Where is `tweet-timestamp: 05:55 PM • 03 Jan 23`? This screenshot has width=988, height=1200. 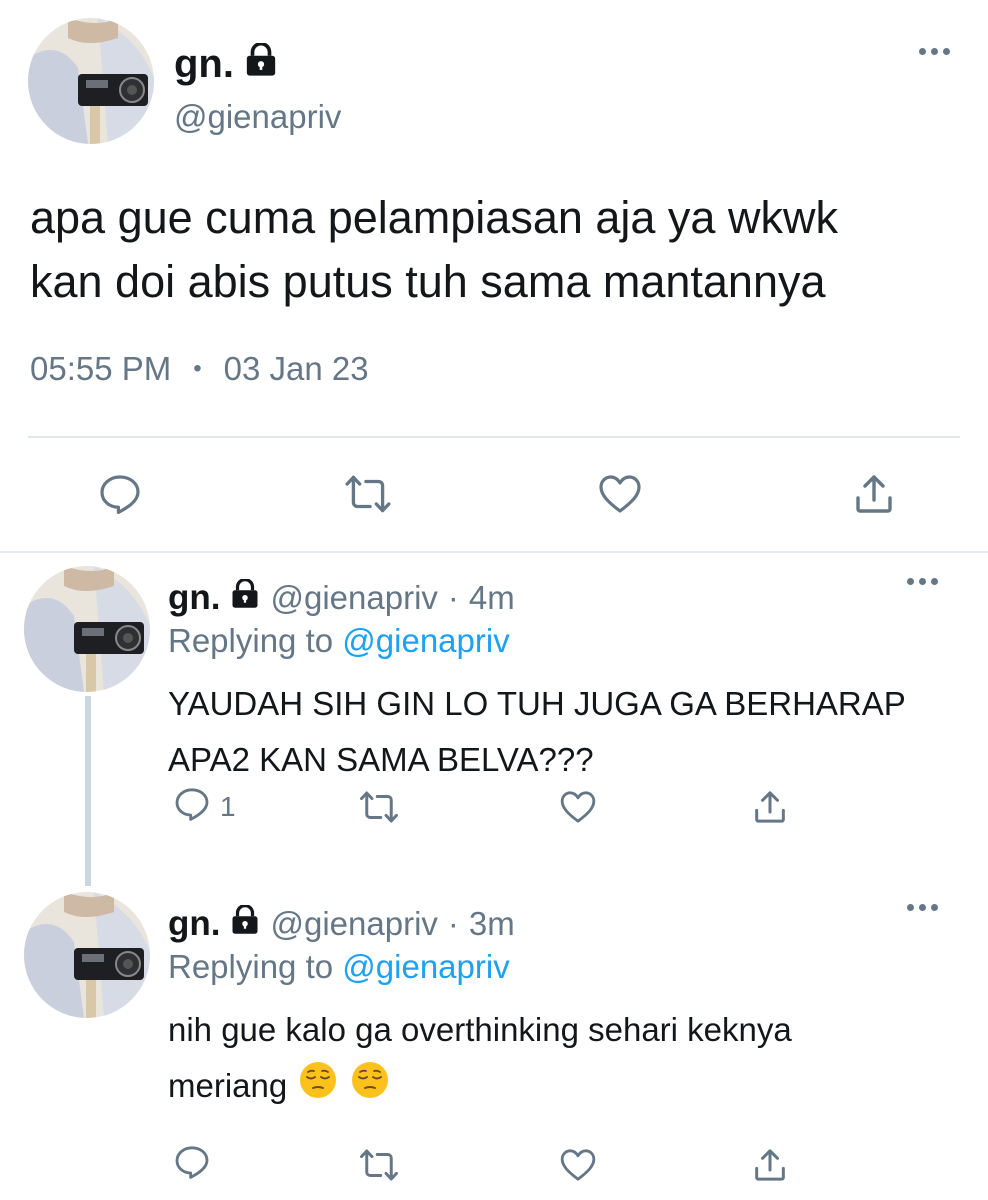 tweet-timestamp: 05:55 PM • 03 Jan 23 is located at coordinates (199, 369).